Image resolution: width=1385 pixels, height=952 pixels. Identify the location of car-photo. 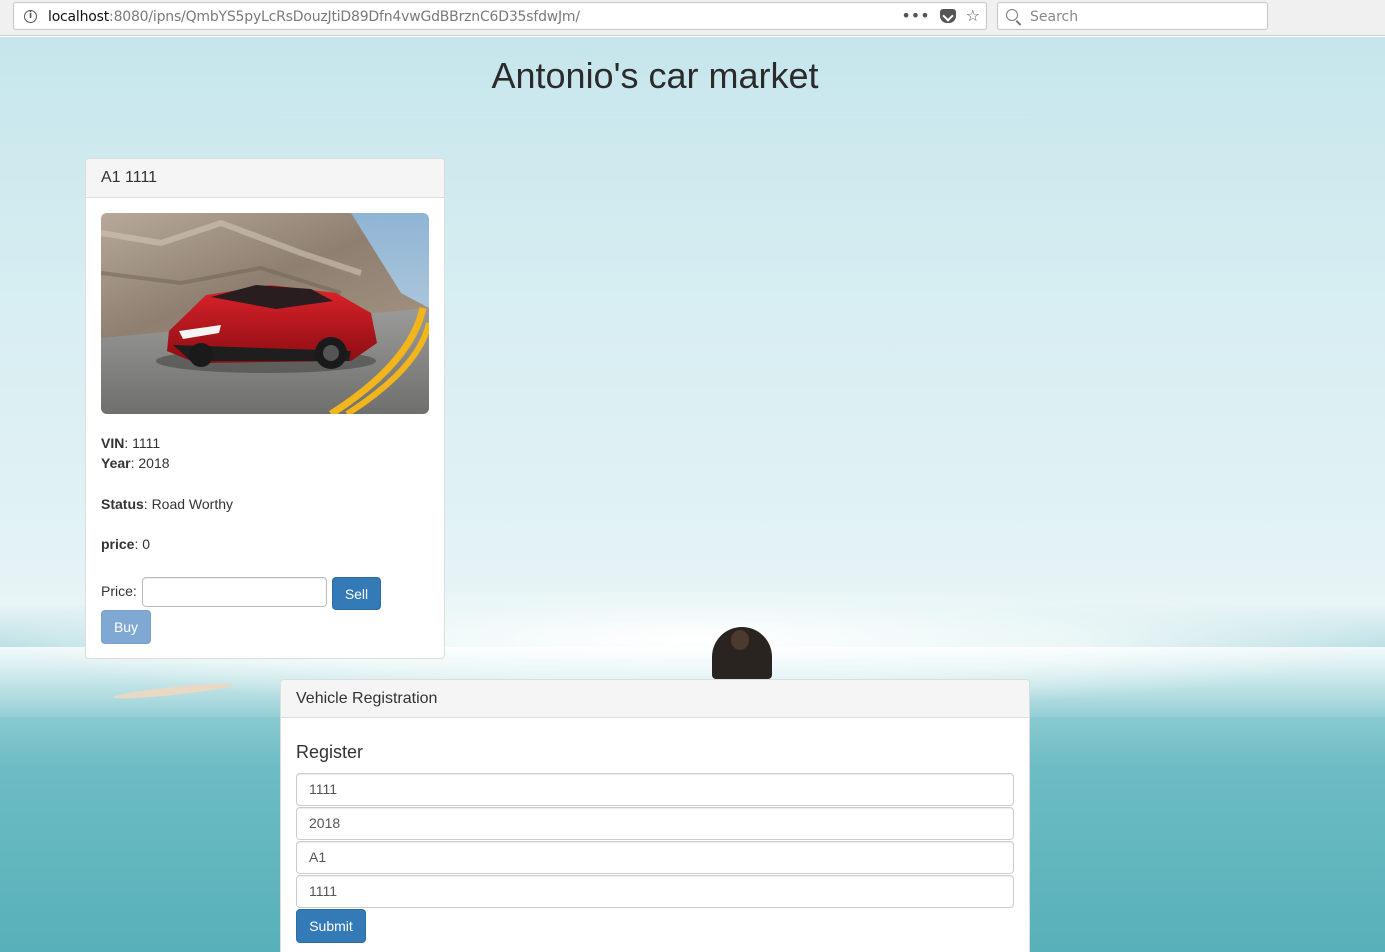
(265, 313).